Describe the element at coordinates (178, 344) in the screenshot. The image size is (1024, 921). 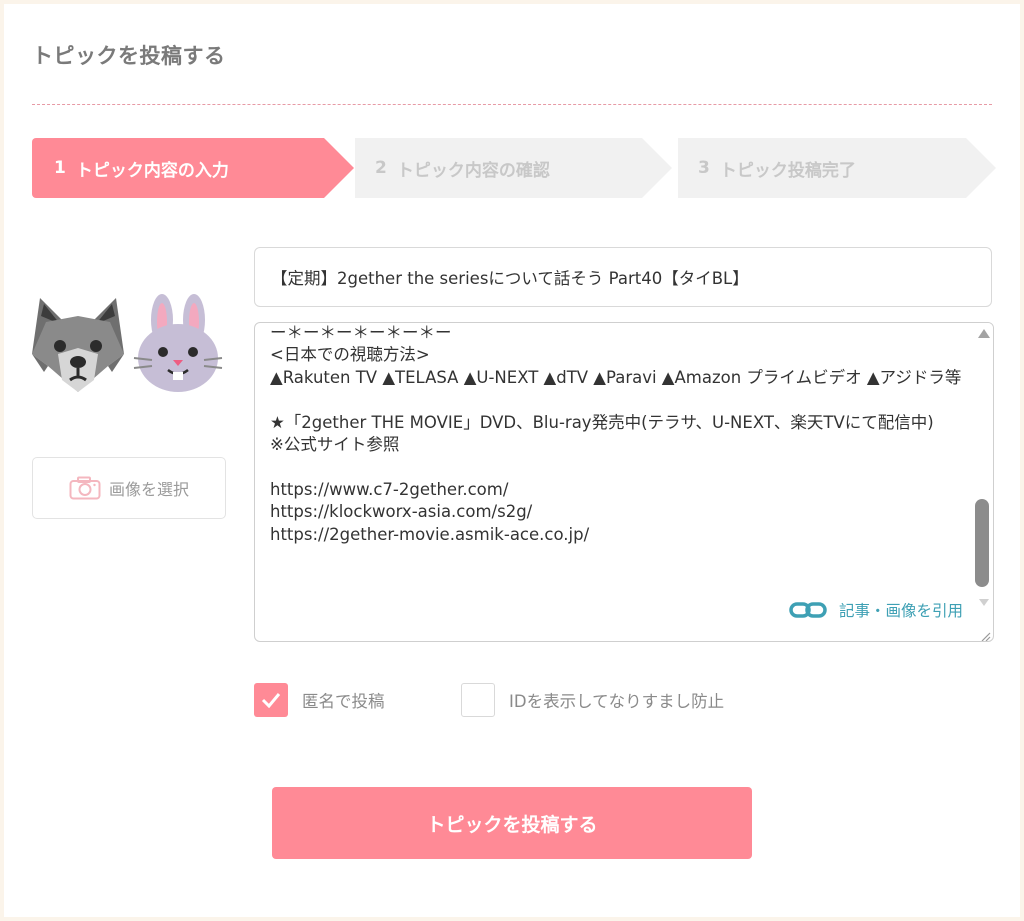
I see `rabbit-icon` at that location.